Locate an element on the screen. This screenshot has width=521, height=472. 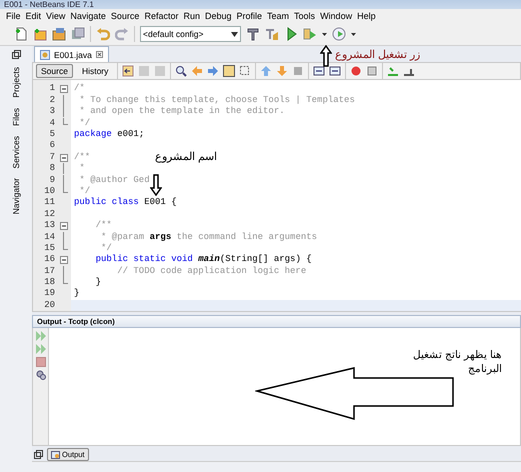
line-number: 8 is located at coordinates (52, 169).